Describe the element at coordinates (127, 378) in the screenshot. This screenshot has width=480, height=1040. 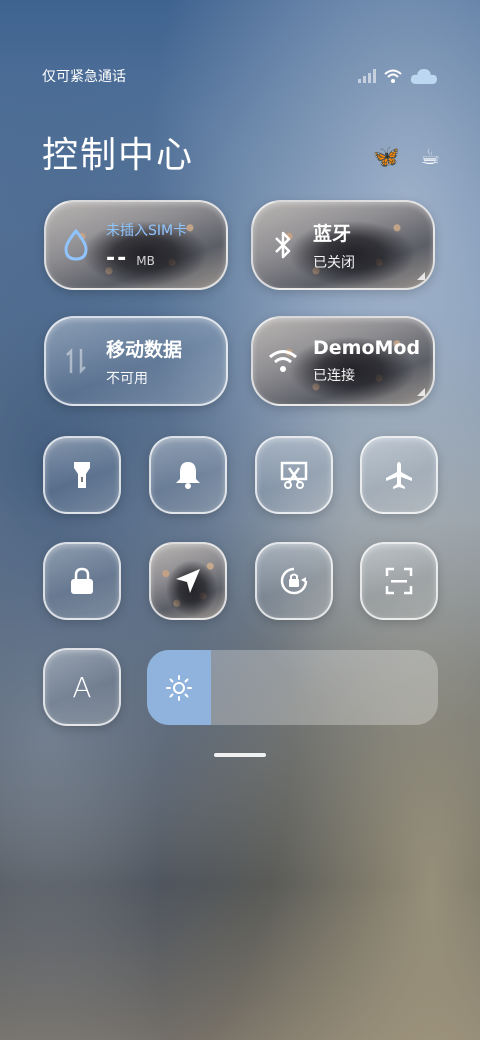
I see `mobile-data-status: 不可用` at that location.